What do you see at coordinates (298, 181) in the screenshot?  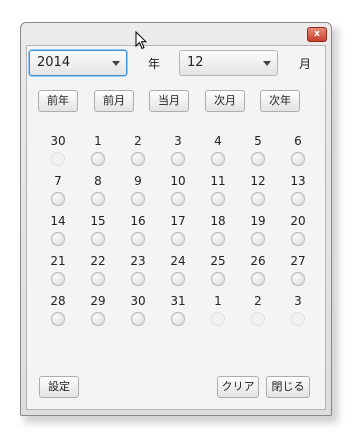 I see `day-number: 13` at bounding box center [298, 181].